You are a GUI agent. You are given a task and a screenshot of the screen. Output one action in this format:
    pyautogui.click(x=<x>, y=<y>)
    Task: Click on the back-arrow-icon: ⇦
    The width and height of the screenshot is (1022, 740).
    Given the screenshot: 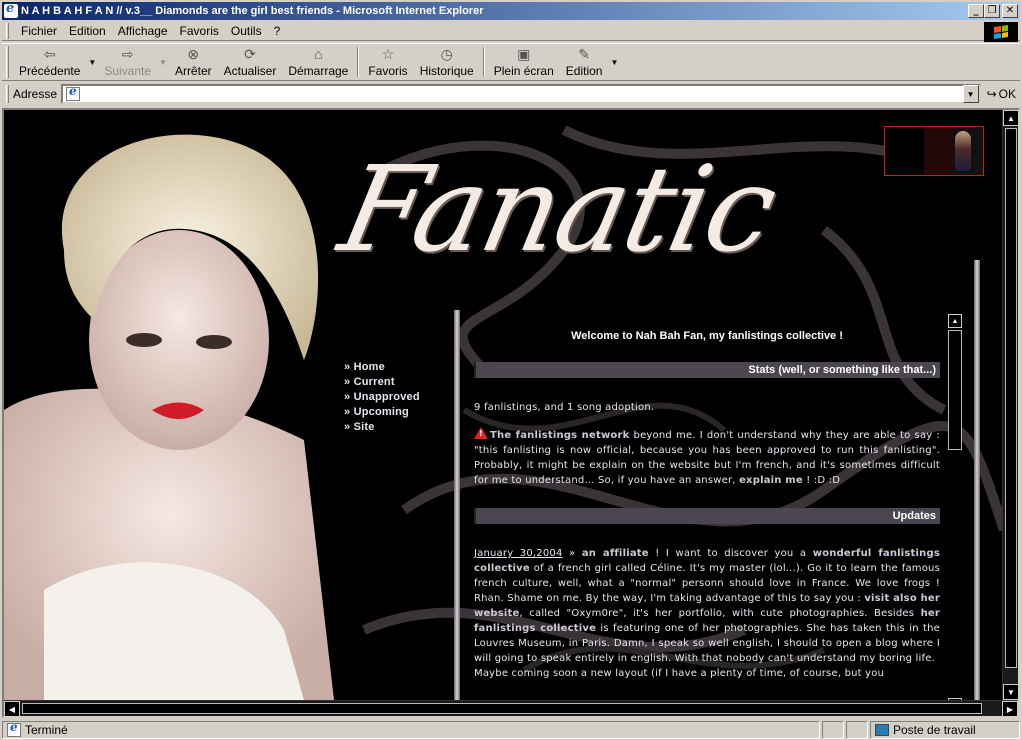 What is the action you would take?
    pyautogui.click(x=49, y=53)
    